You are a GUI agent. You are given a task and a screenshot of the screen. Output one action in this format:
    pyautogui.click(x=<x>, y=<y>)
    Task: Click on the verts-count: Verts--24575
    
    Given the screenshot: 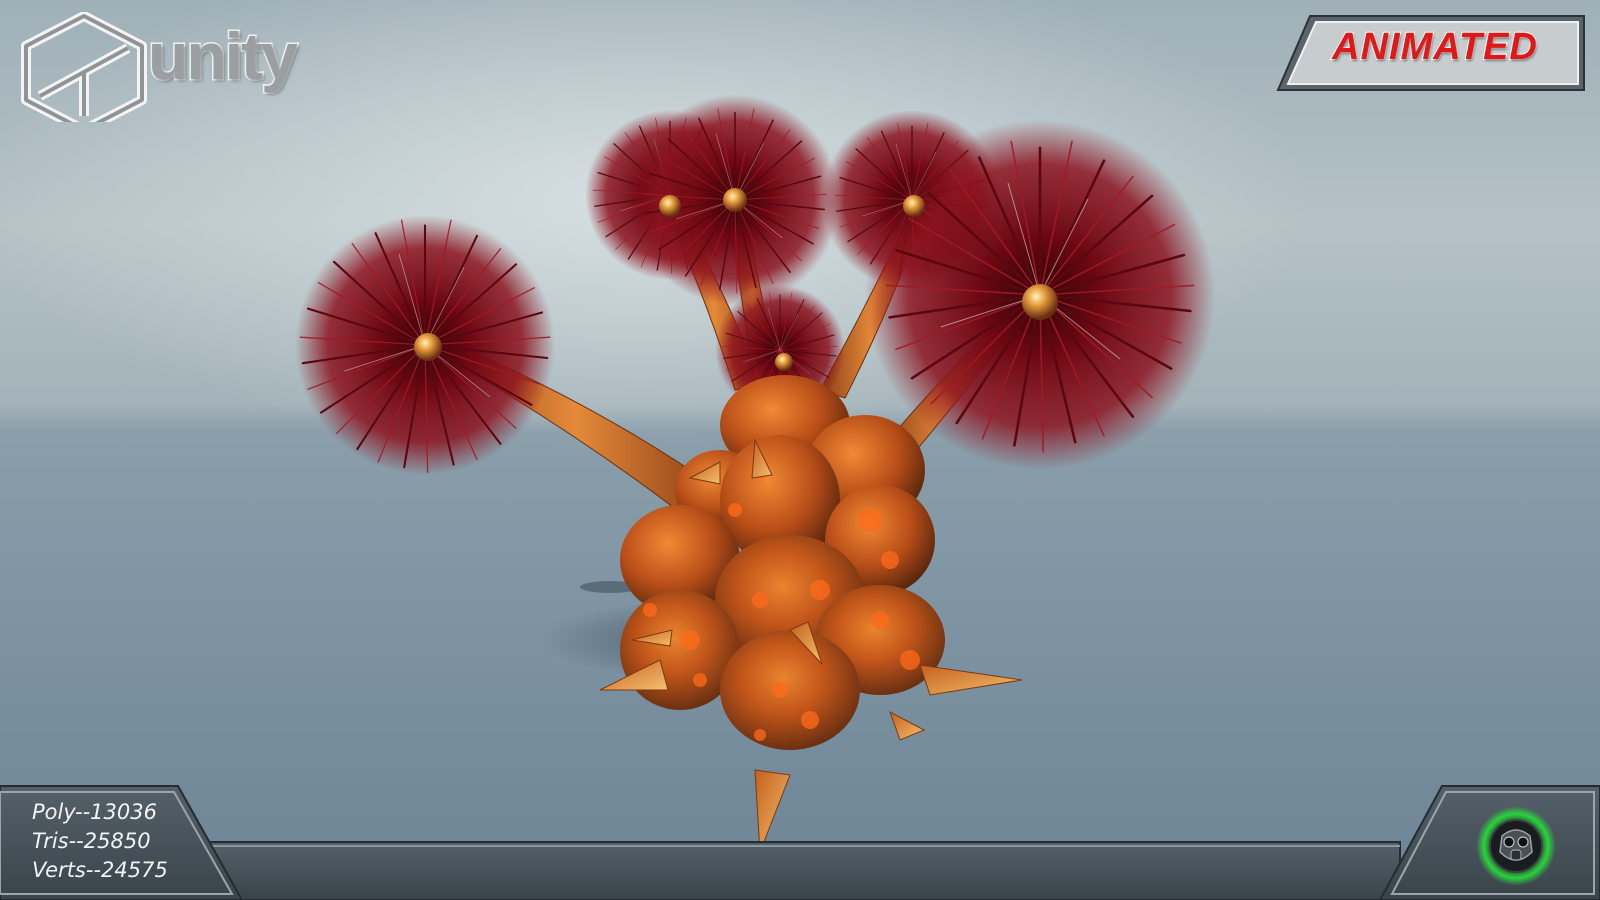 What is the action you would take?
    pyautogui.click(x=100, y=870)
    